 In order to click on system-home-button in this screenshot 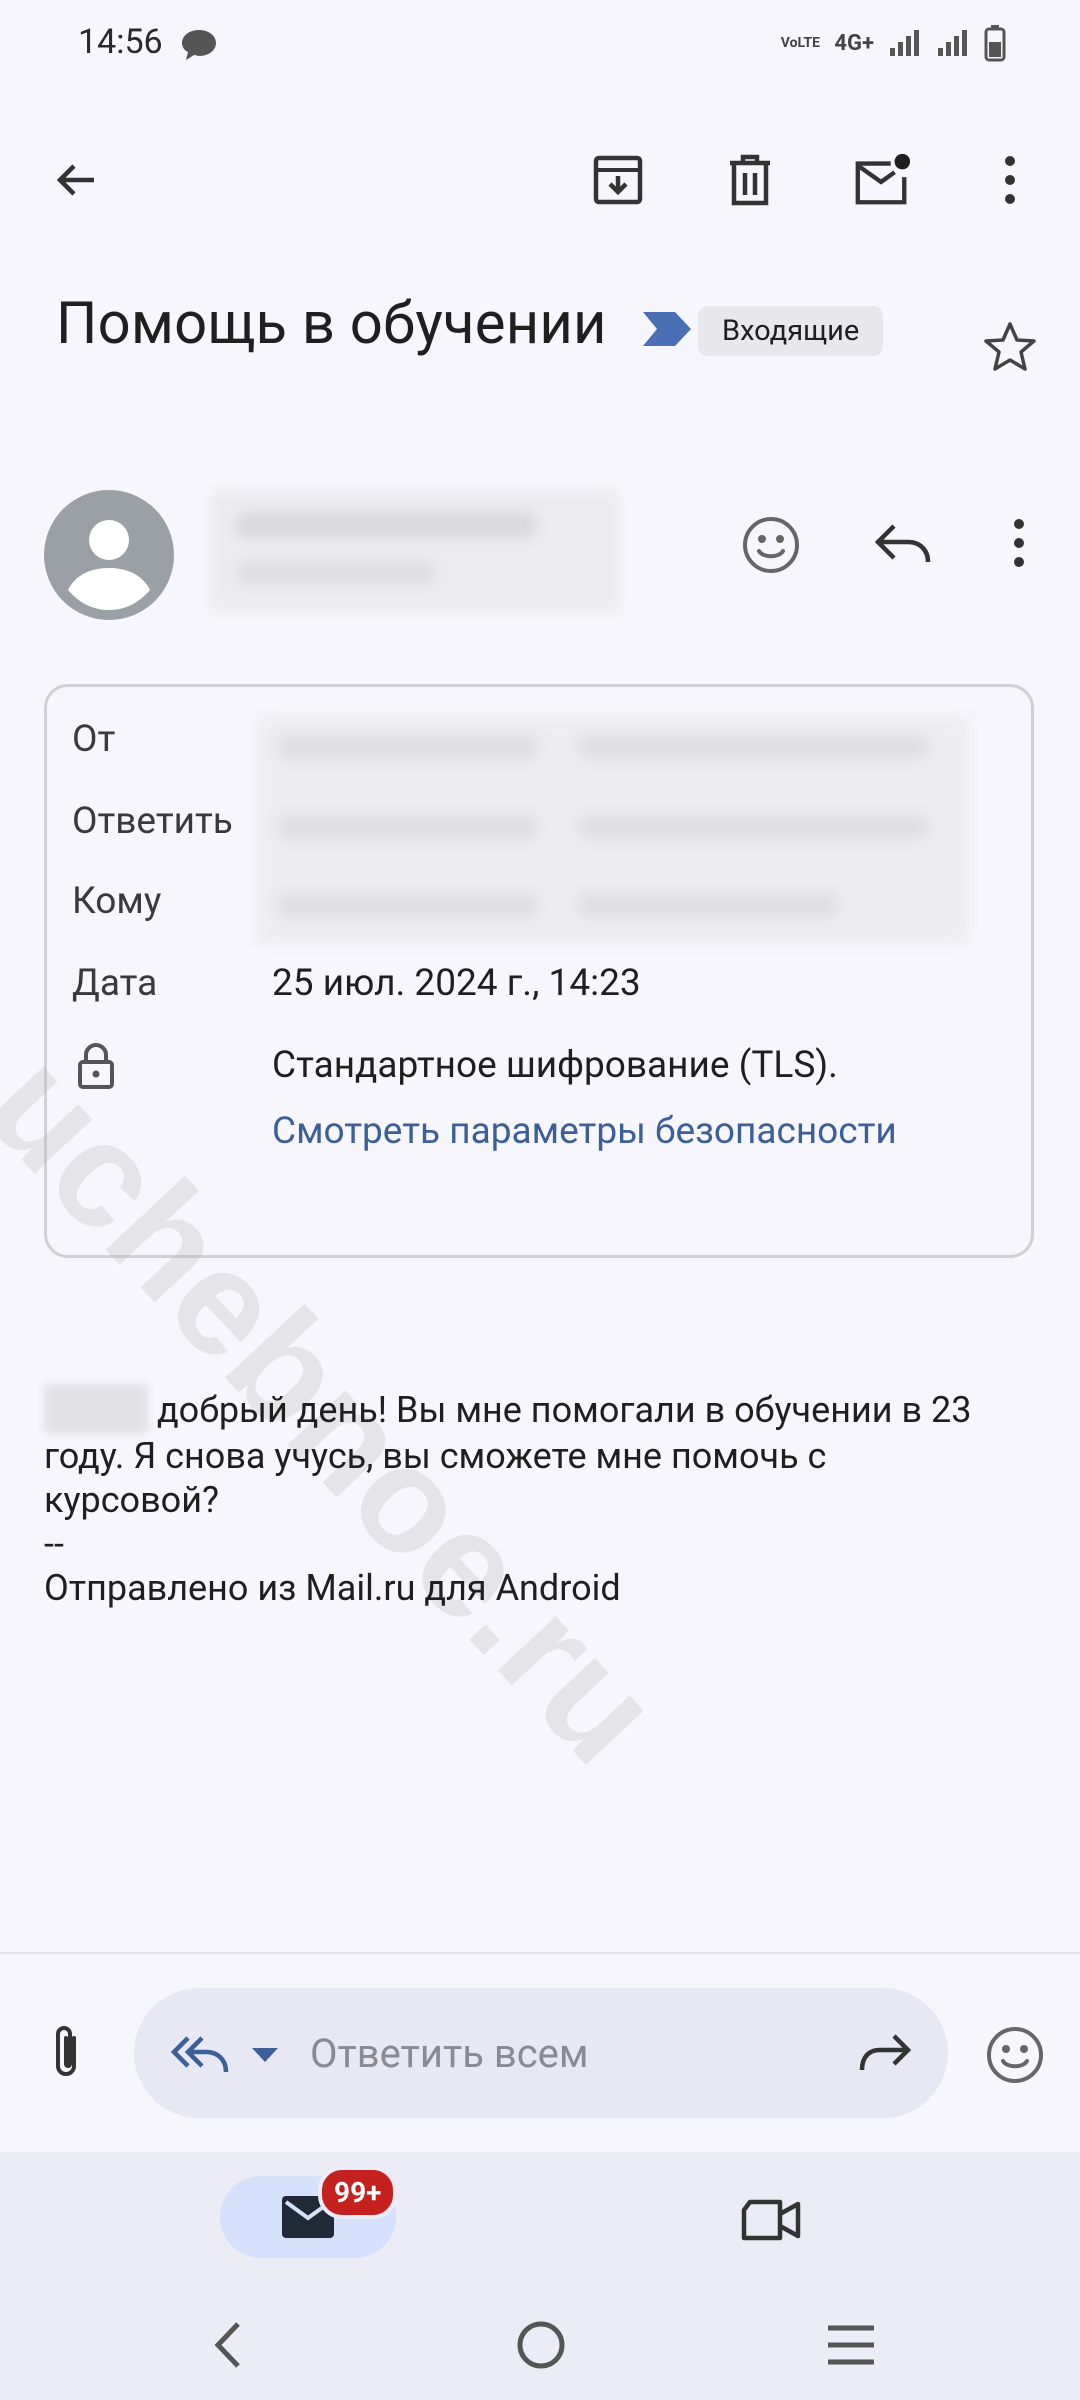, I will do `click(541, 2345)`.